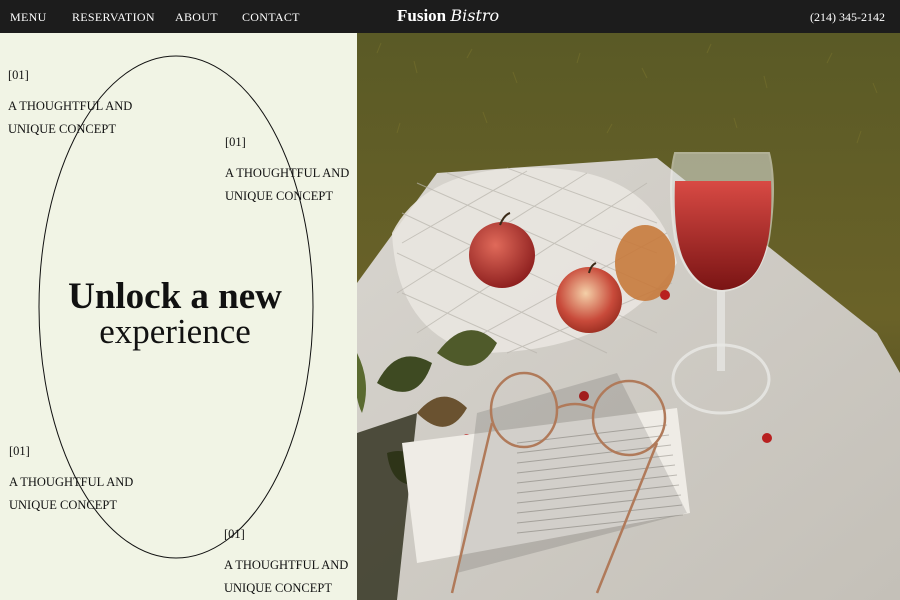  Describe the element at coordinates (271, 17) in the screenshot. I see `nav-contact-link: CONTACT` at that location.